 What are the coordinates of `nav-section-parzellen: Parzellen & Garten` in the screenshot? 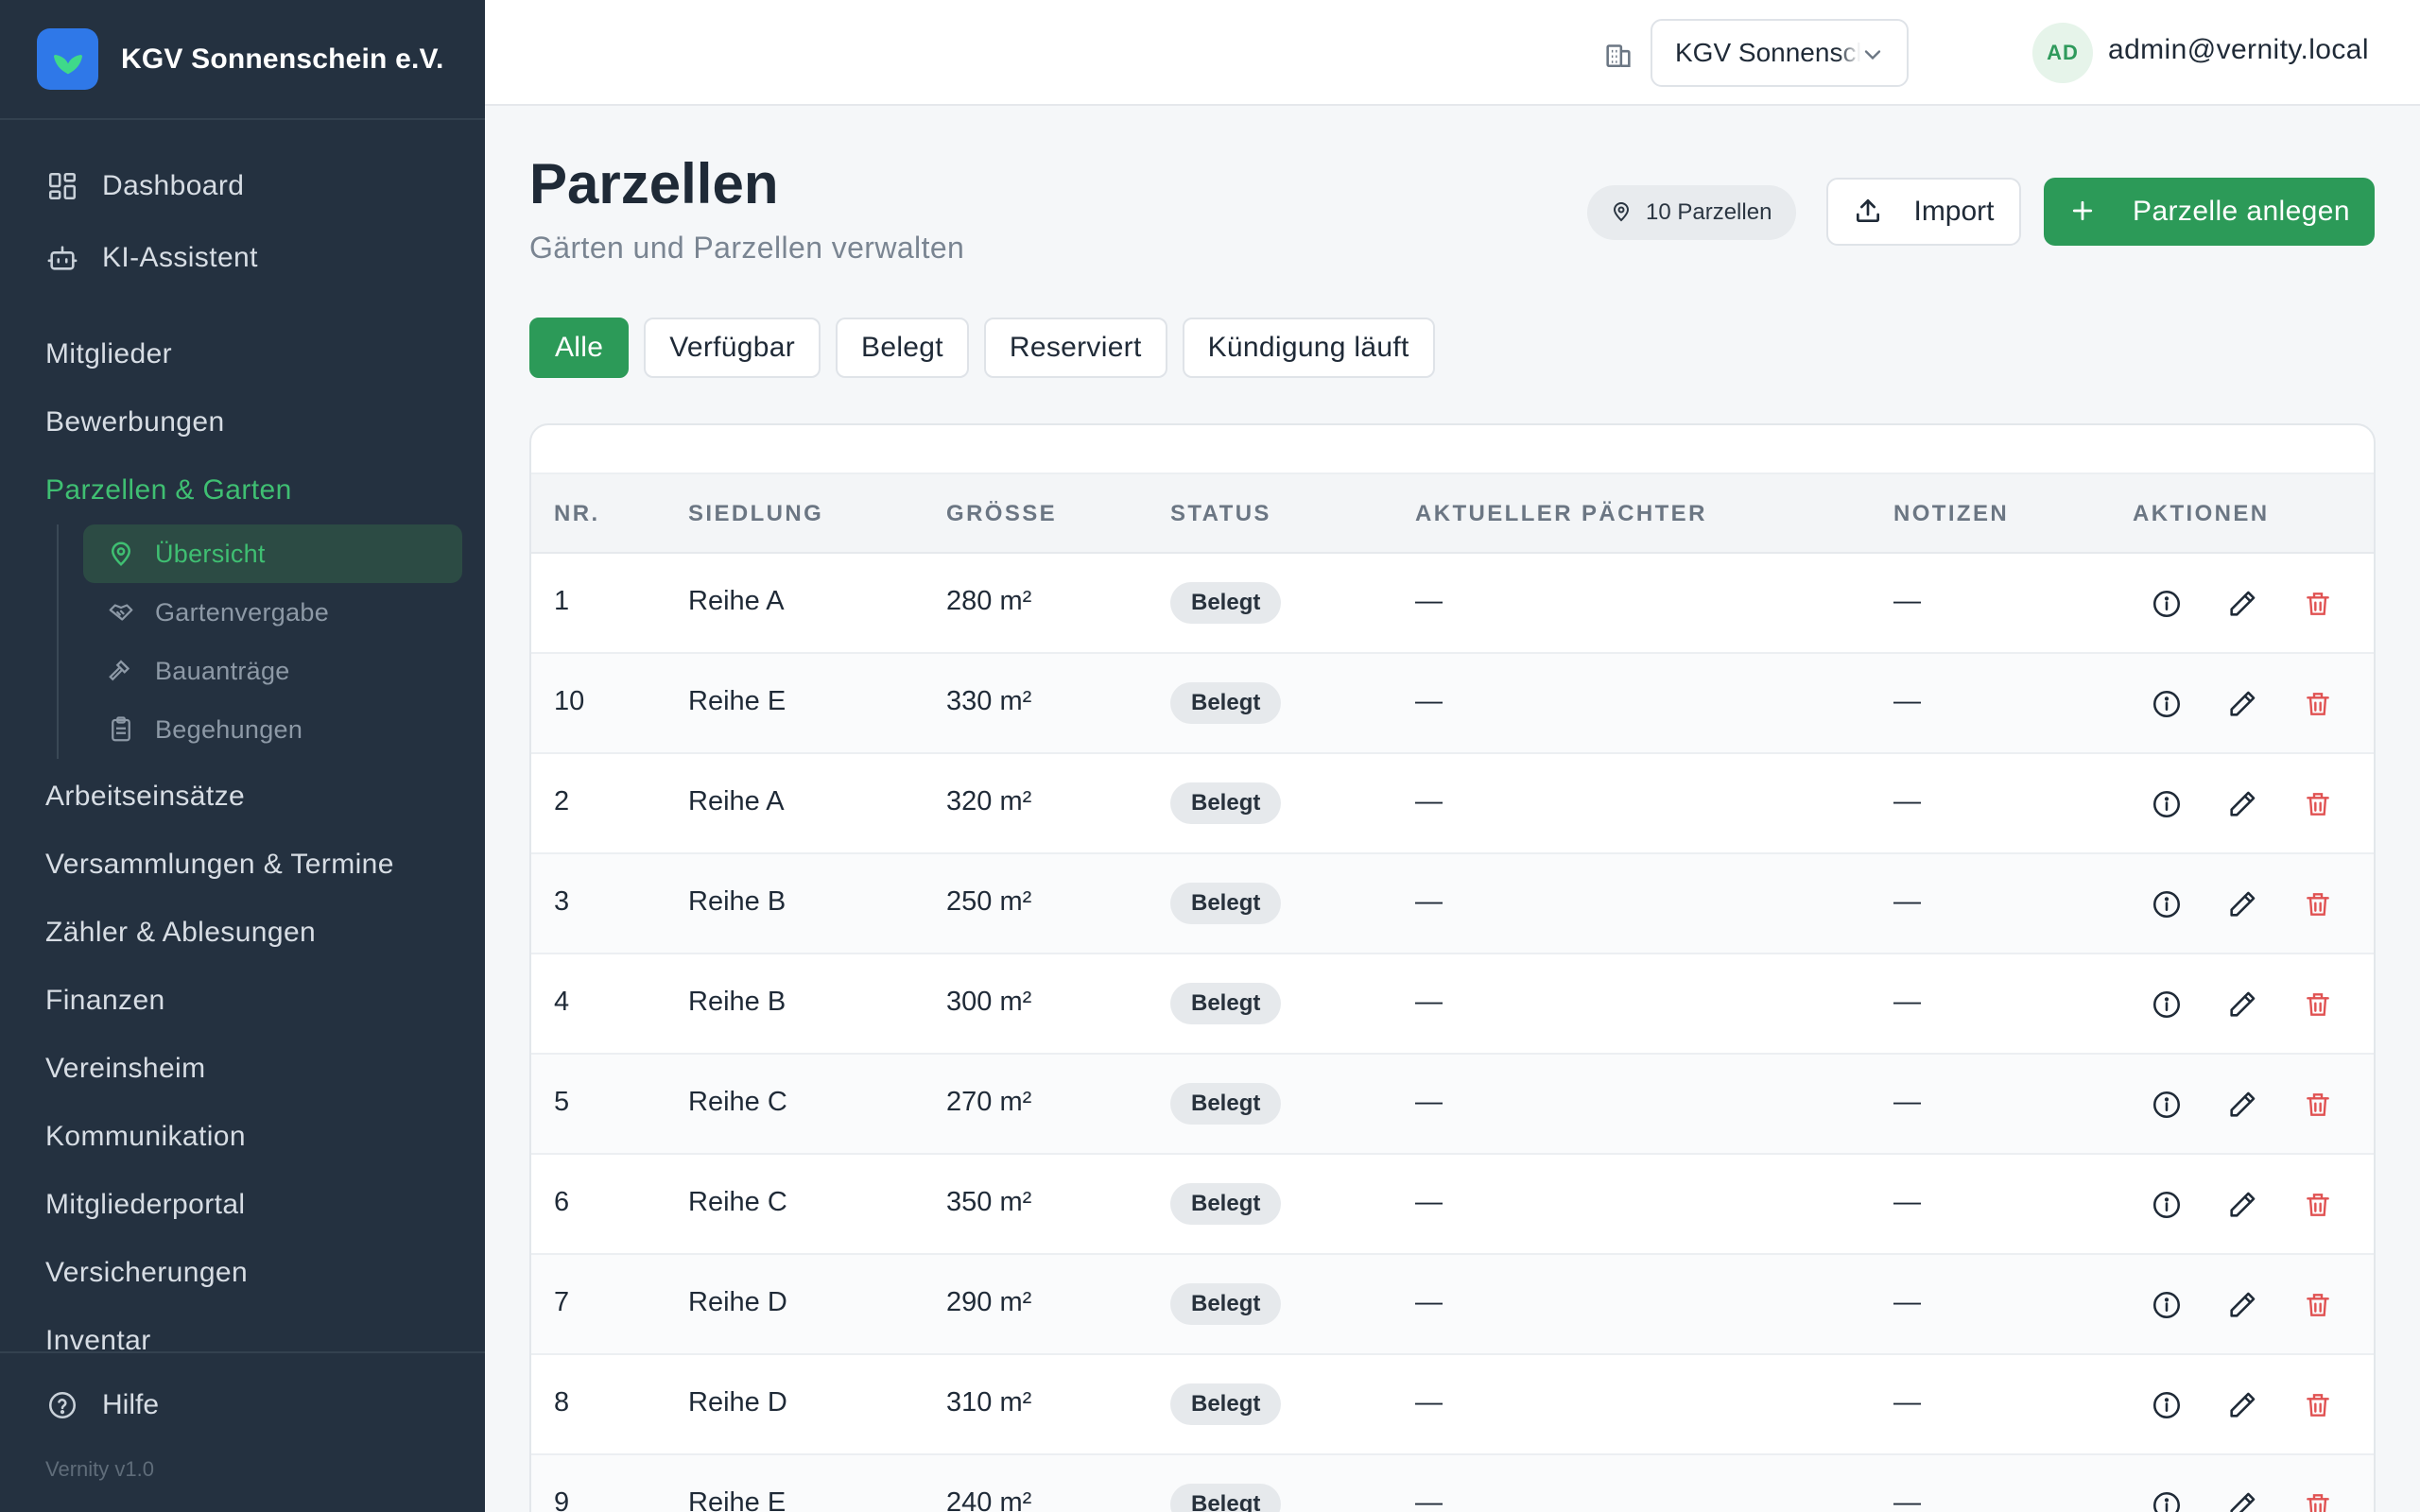 It's located at (242, 490).